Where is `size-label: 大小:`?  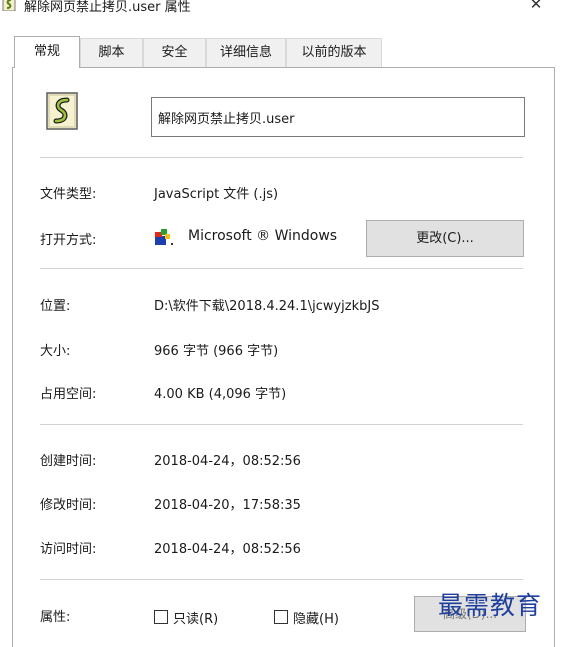 size-label: 大小: is located at coordinates (55, 351).